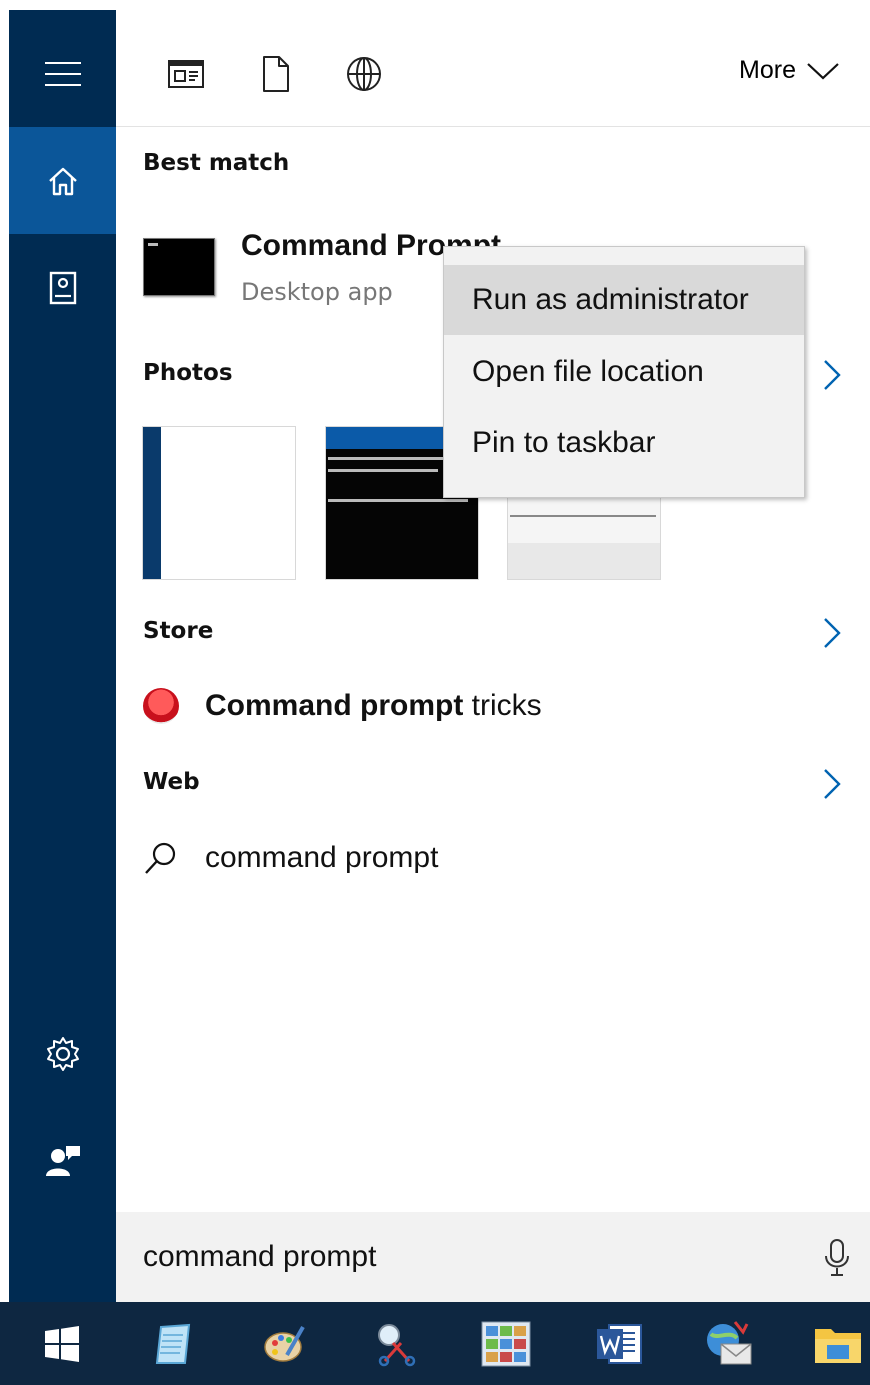 Image resolution: width=870 pixels, height=1385 pixels. I want to click on gear-icon, so click(62, 1053).